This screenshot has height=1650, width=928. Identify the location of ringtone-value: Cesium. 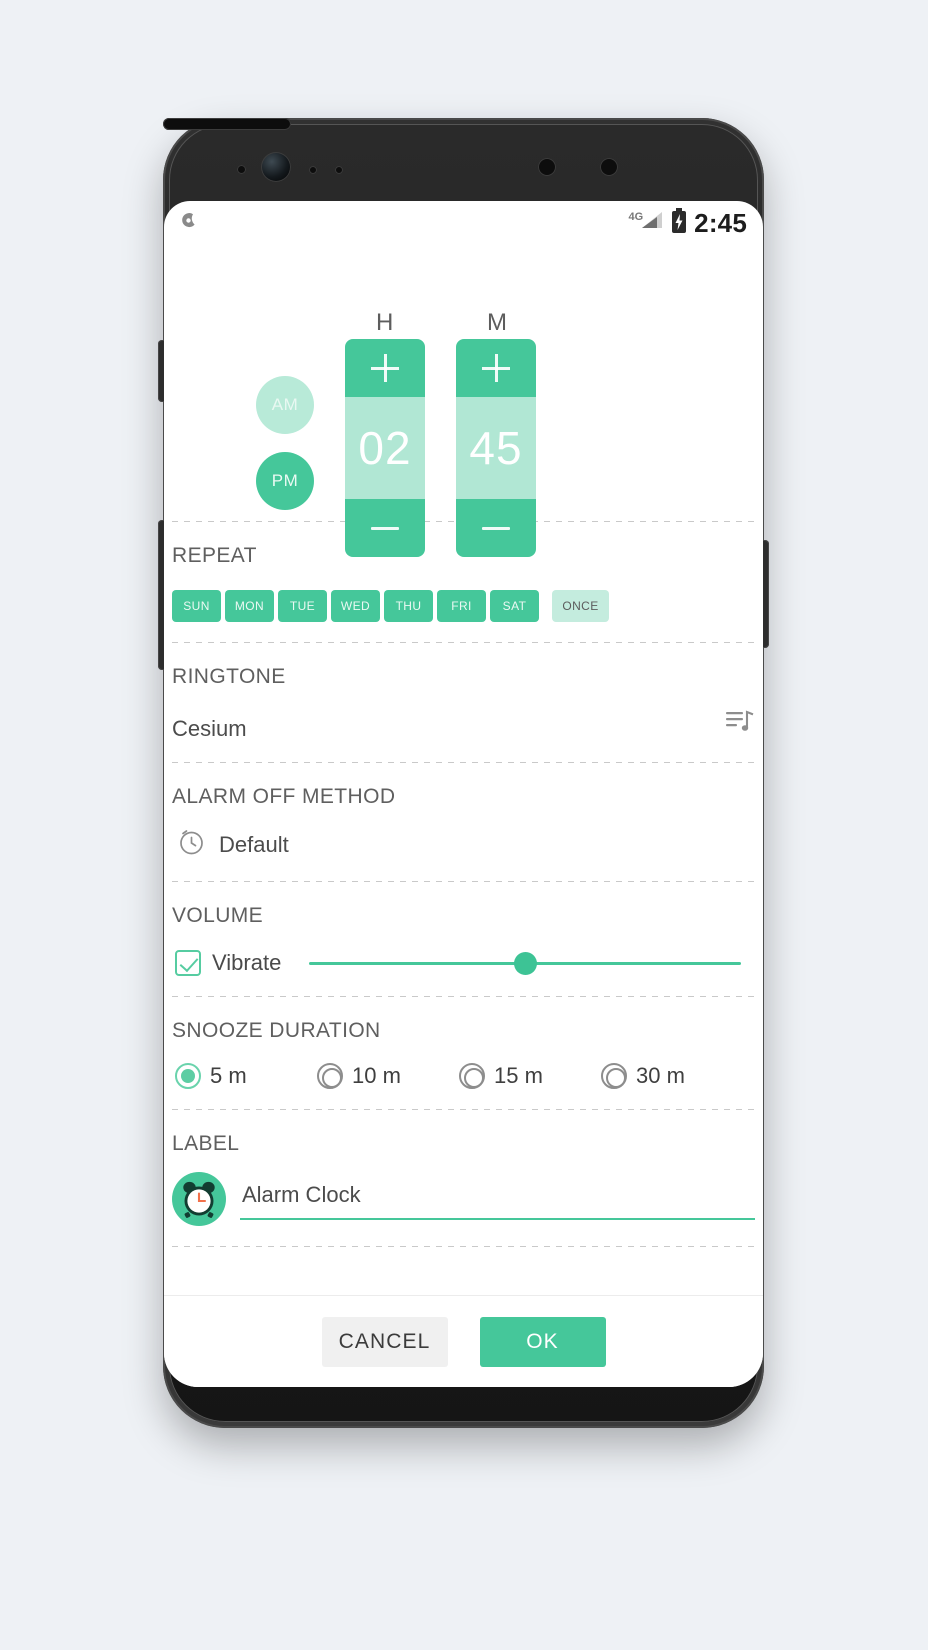
(209, 729).